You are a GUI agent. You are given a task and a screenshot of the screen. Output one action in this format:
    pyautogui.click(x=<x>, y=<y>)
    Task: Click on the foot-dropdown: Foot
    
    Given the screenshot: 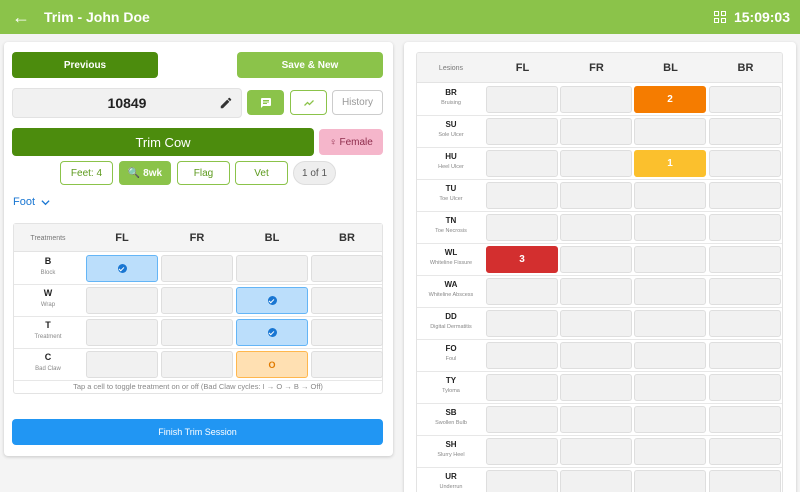 What is the action you would take?
    pyautogui.click(x=31, y=202)
    